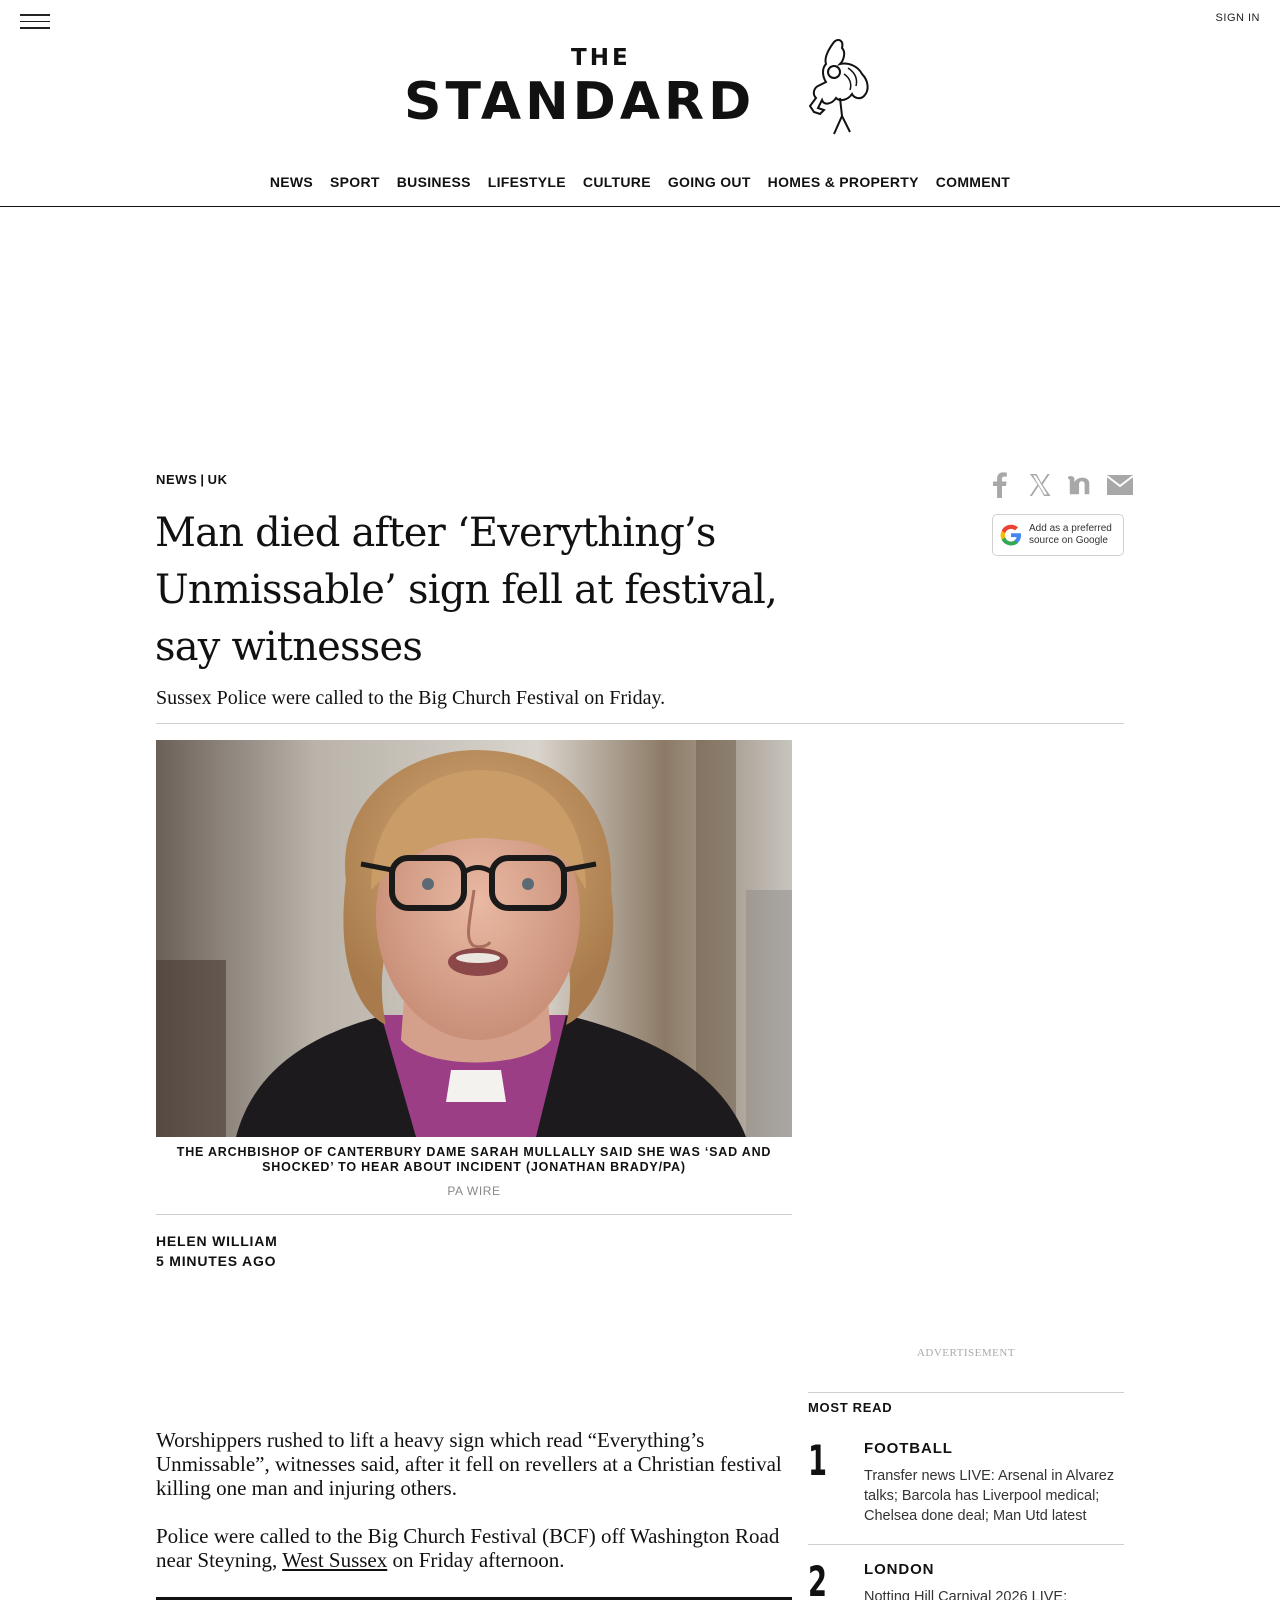  I want to click on nav-news: NEWS, so click(291, 182).